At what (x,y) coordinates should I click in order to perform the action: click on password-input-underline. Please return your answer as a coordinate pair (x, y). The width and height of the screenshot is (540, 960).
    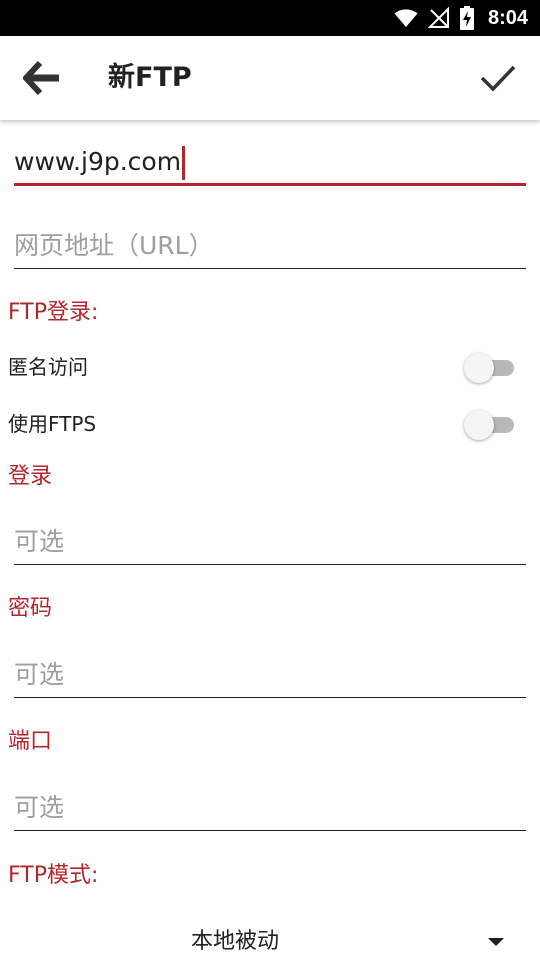
    Looking at the image, I should click on (270, 697).